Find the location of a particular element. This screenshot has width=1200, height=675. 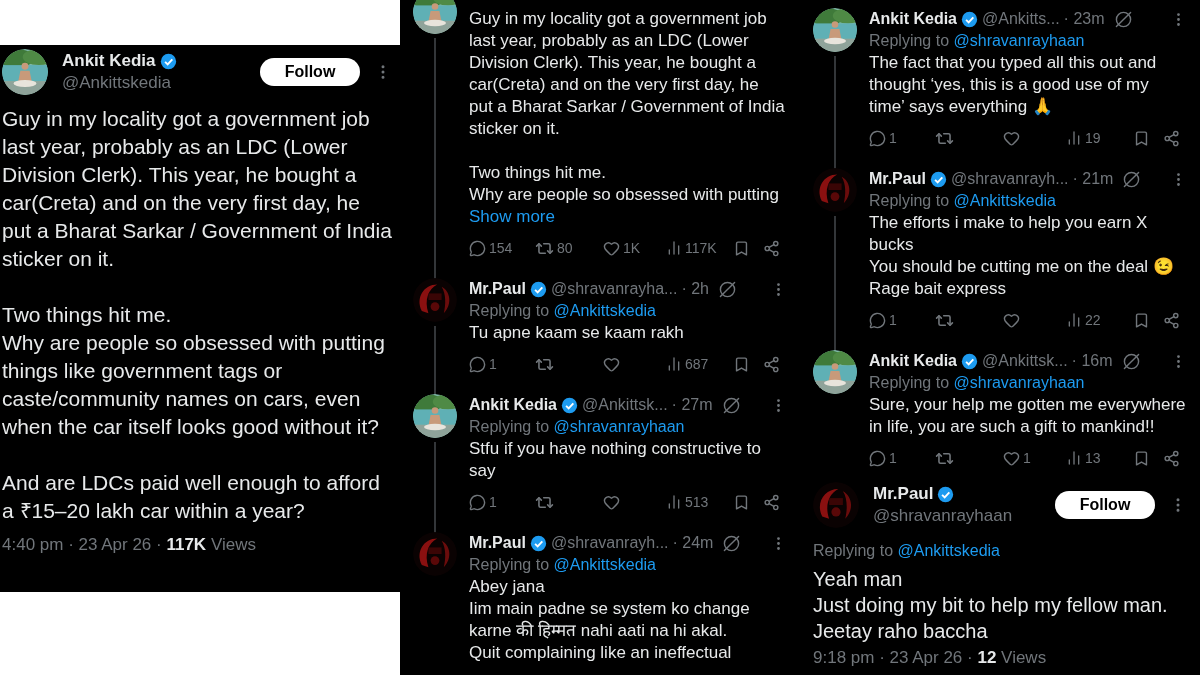

like-count: 1K is located at coordinates (632, 248).